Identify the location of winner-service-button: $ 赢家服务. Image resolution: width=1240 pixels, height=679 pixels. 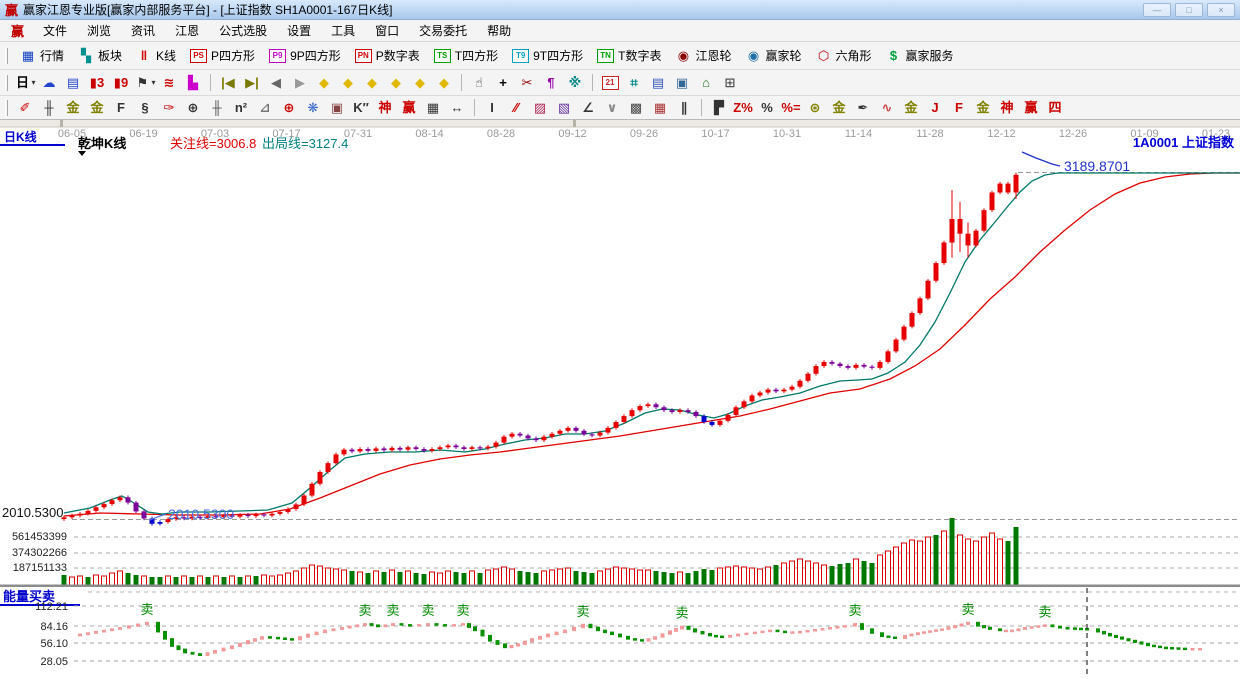
(920, 55).